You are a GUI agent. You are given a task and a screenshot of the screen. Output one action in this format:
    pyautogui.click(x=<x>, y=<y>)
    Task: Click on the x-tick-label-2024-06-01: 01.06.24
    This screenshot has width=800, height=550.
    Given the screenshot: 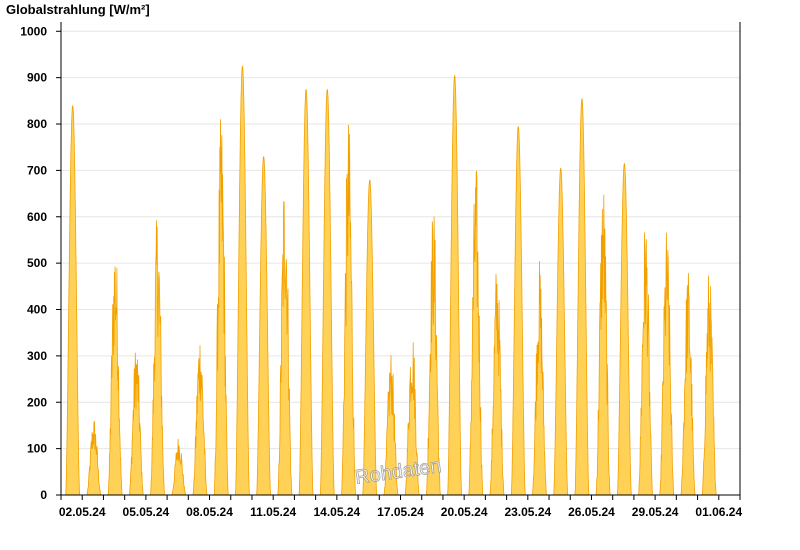 What is the action you would take?
    pyautogui.click(x=718, y=512)
    